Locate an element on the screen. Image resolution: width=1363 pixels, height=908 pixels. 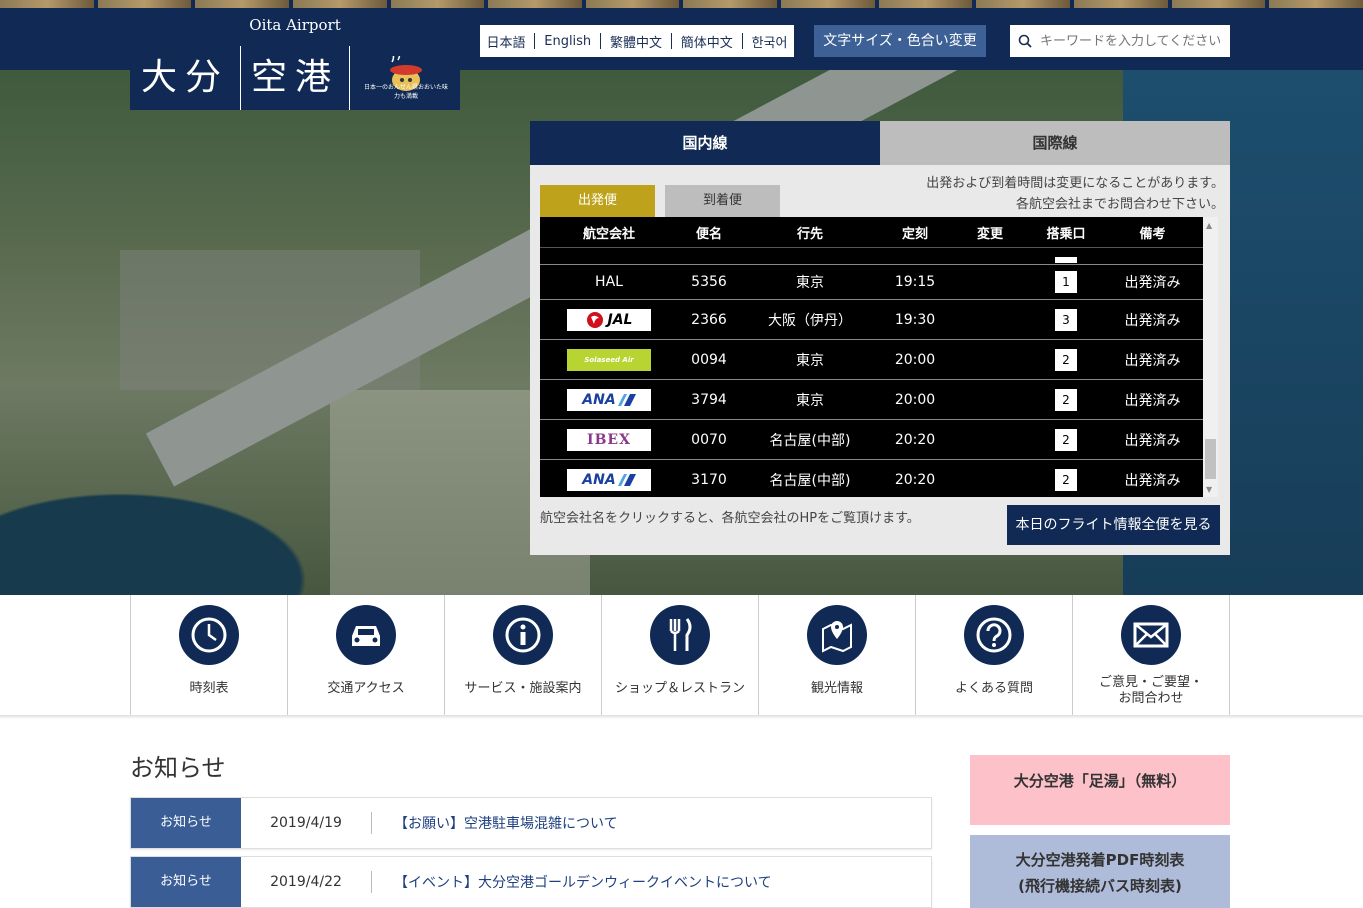
flight-tabs: 国内線 国際線 is located at coordinates (880, 143).